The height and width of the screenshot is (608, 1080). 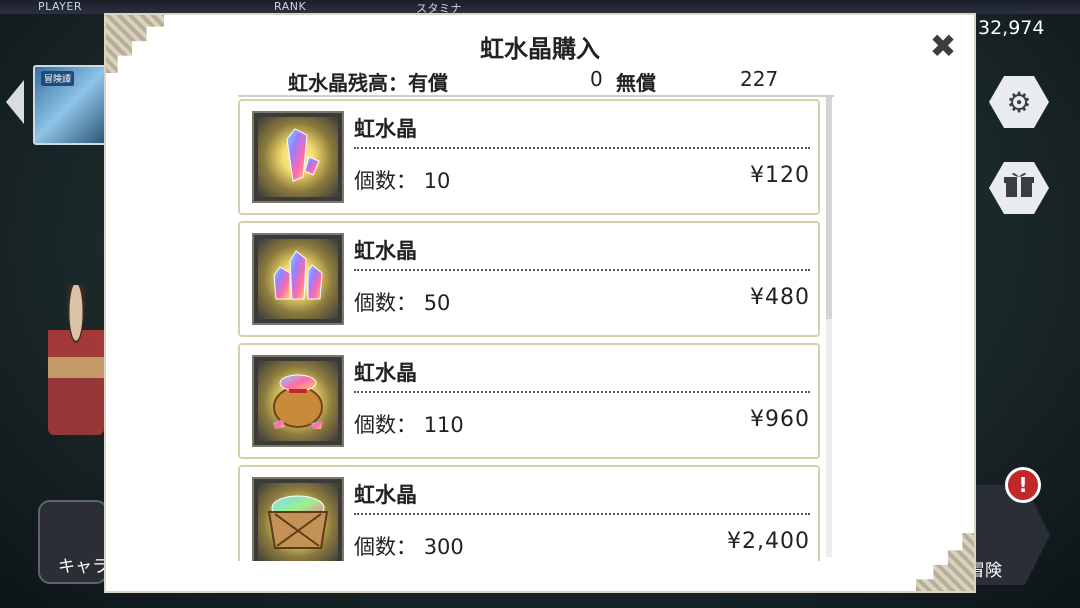 I want to click on balance-label: 虹水晶残高：, so click(x=348, y=83).